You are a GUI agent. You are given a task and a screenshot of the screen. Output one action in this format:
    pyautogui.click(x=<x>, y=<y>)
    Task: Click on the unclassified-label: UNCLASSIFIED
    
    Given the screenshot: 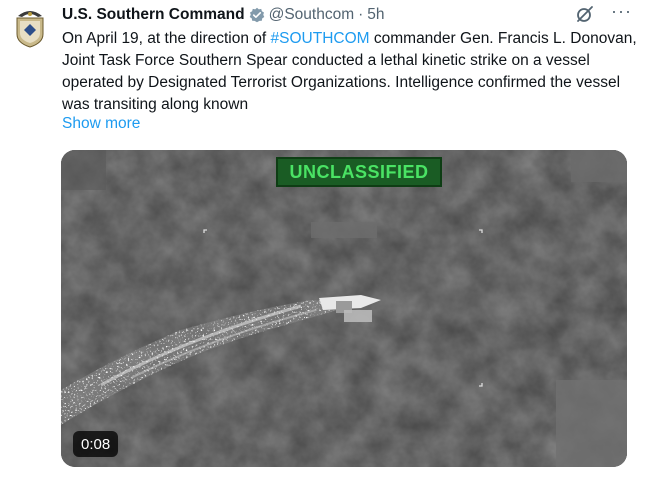 What is the action you would take?
    pyautogui.click(x=359, y=172)
    